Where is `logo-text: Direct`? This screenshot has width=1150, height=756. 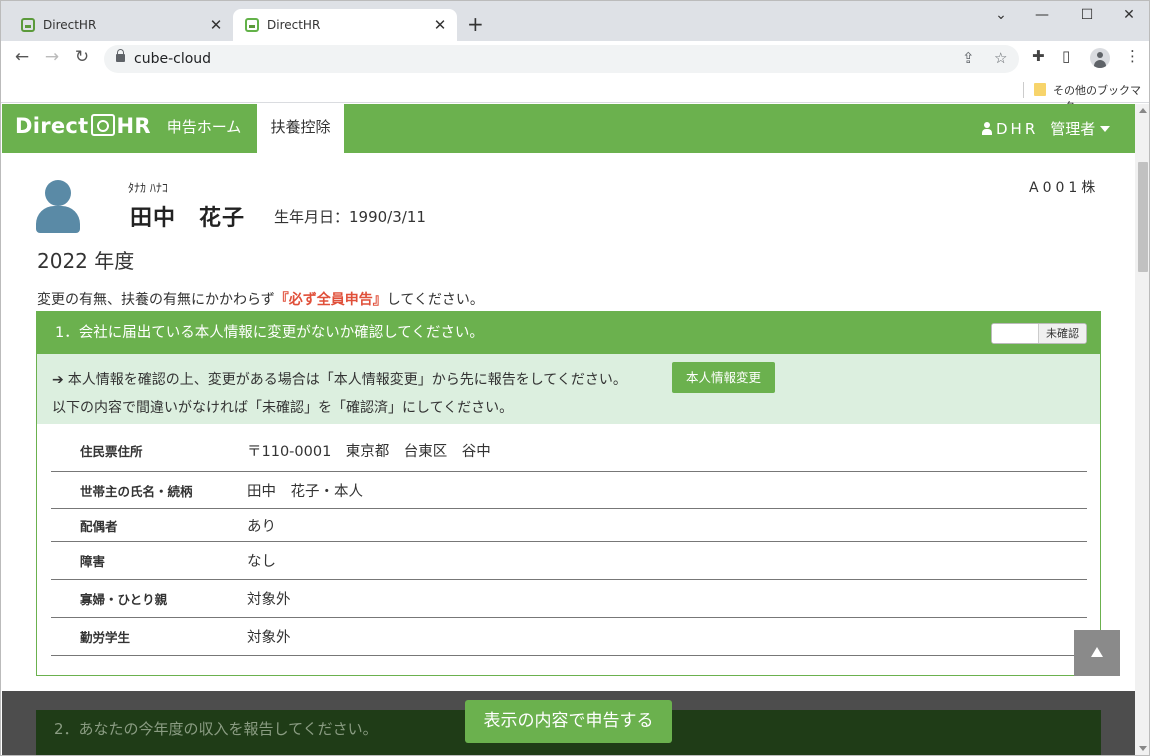 logo-text: Direct is located at coordinates (52, 126).